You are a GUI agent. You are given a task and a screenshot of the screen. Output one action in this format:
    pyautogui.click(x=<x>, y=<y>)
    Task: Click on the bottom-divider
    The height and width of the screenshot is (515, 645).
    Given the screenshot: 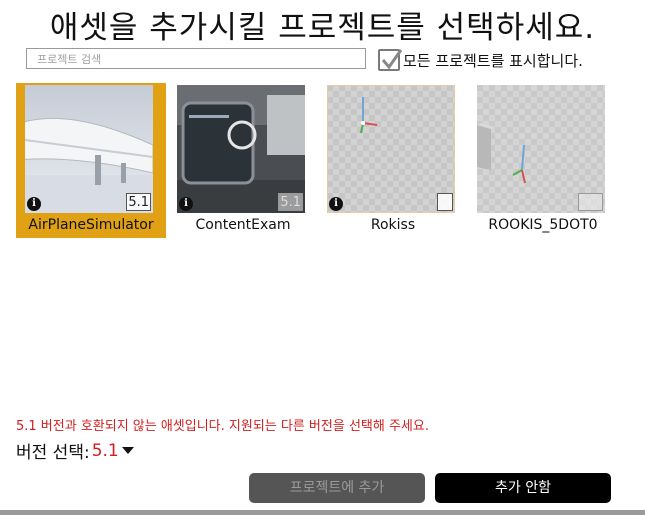 What is the action you would take?
    pyautogui.click(x=322, y=512)
    